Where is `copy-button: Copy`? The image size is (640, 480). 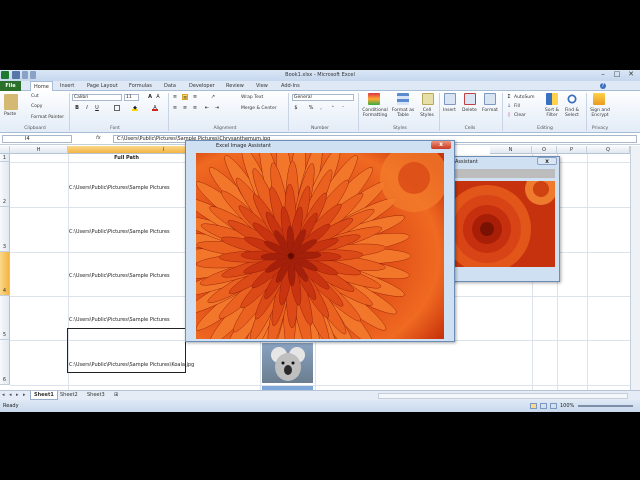 copy-button: Copy is located at coordinates (36, 106).